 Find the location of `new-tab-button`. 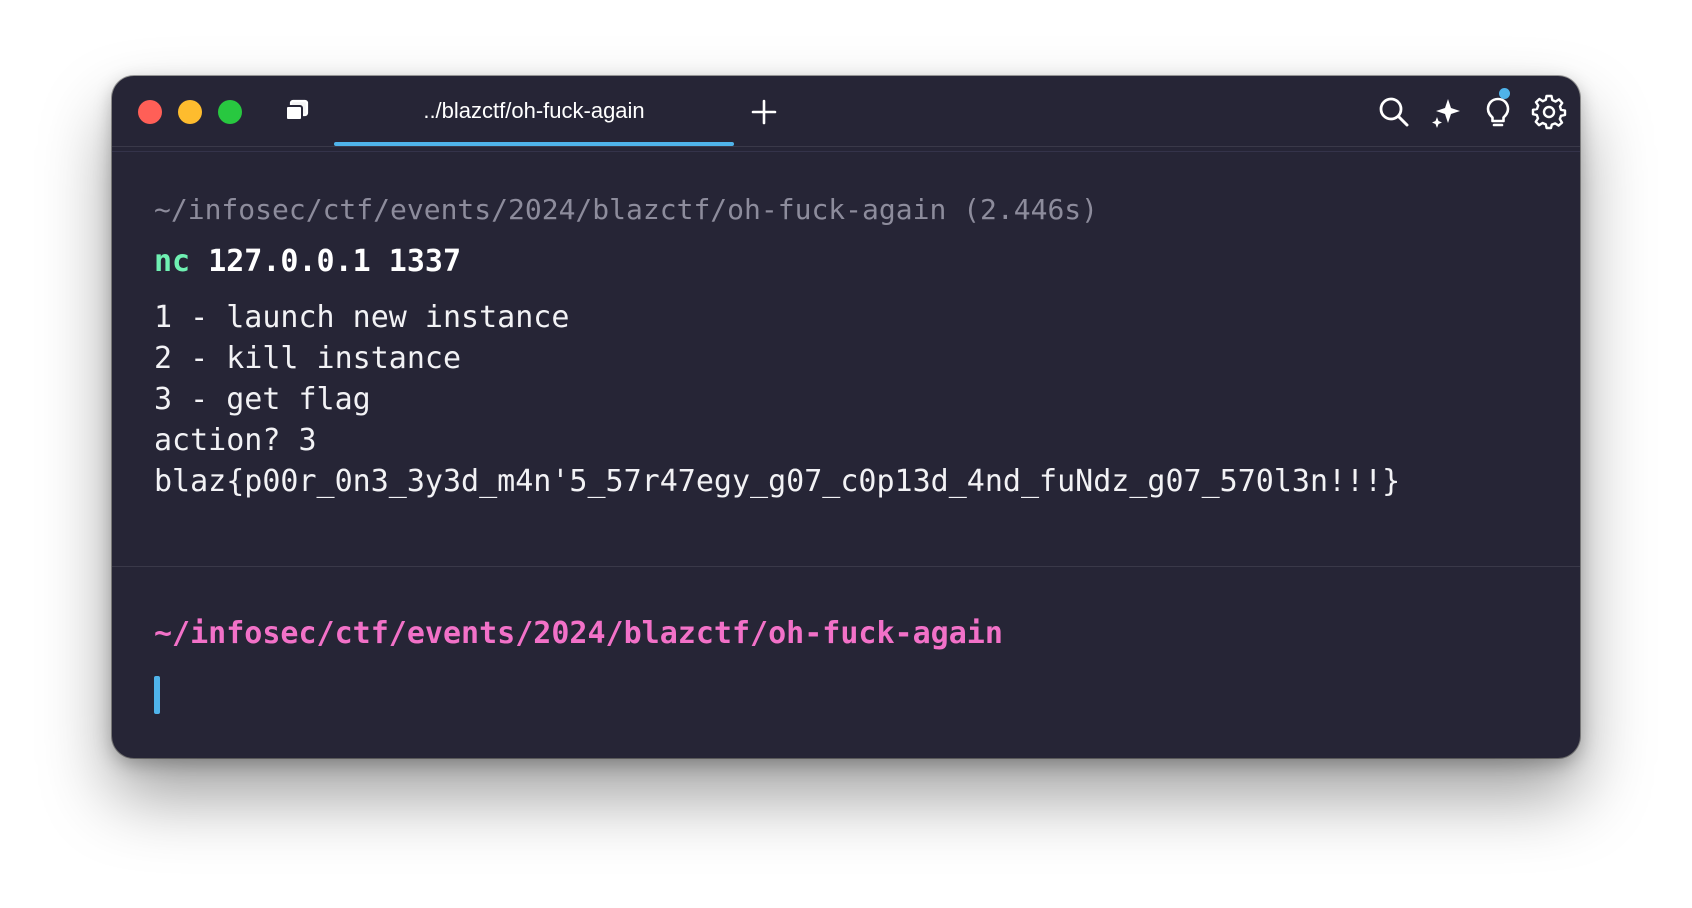

new-tab-button is located at coordinates (764, 112).